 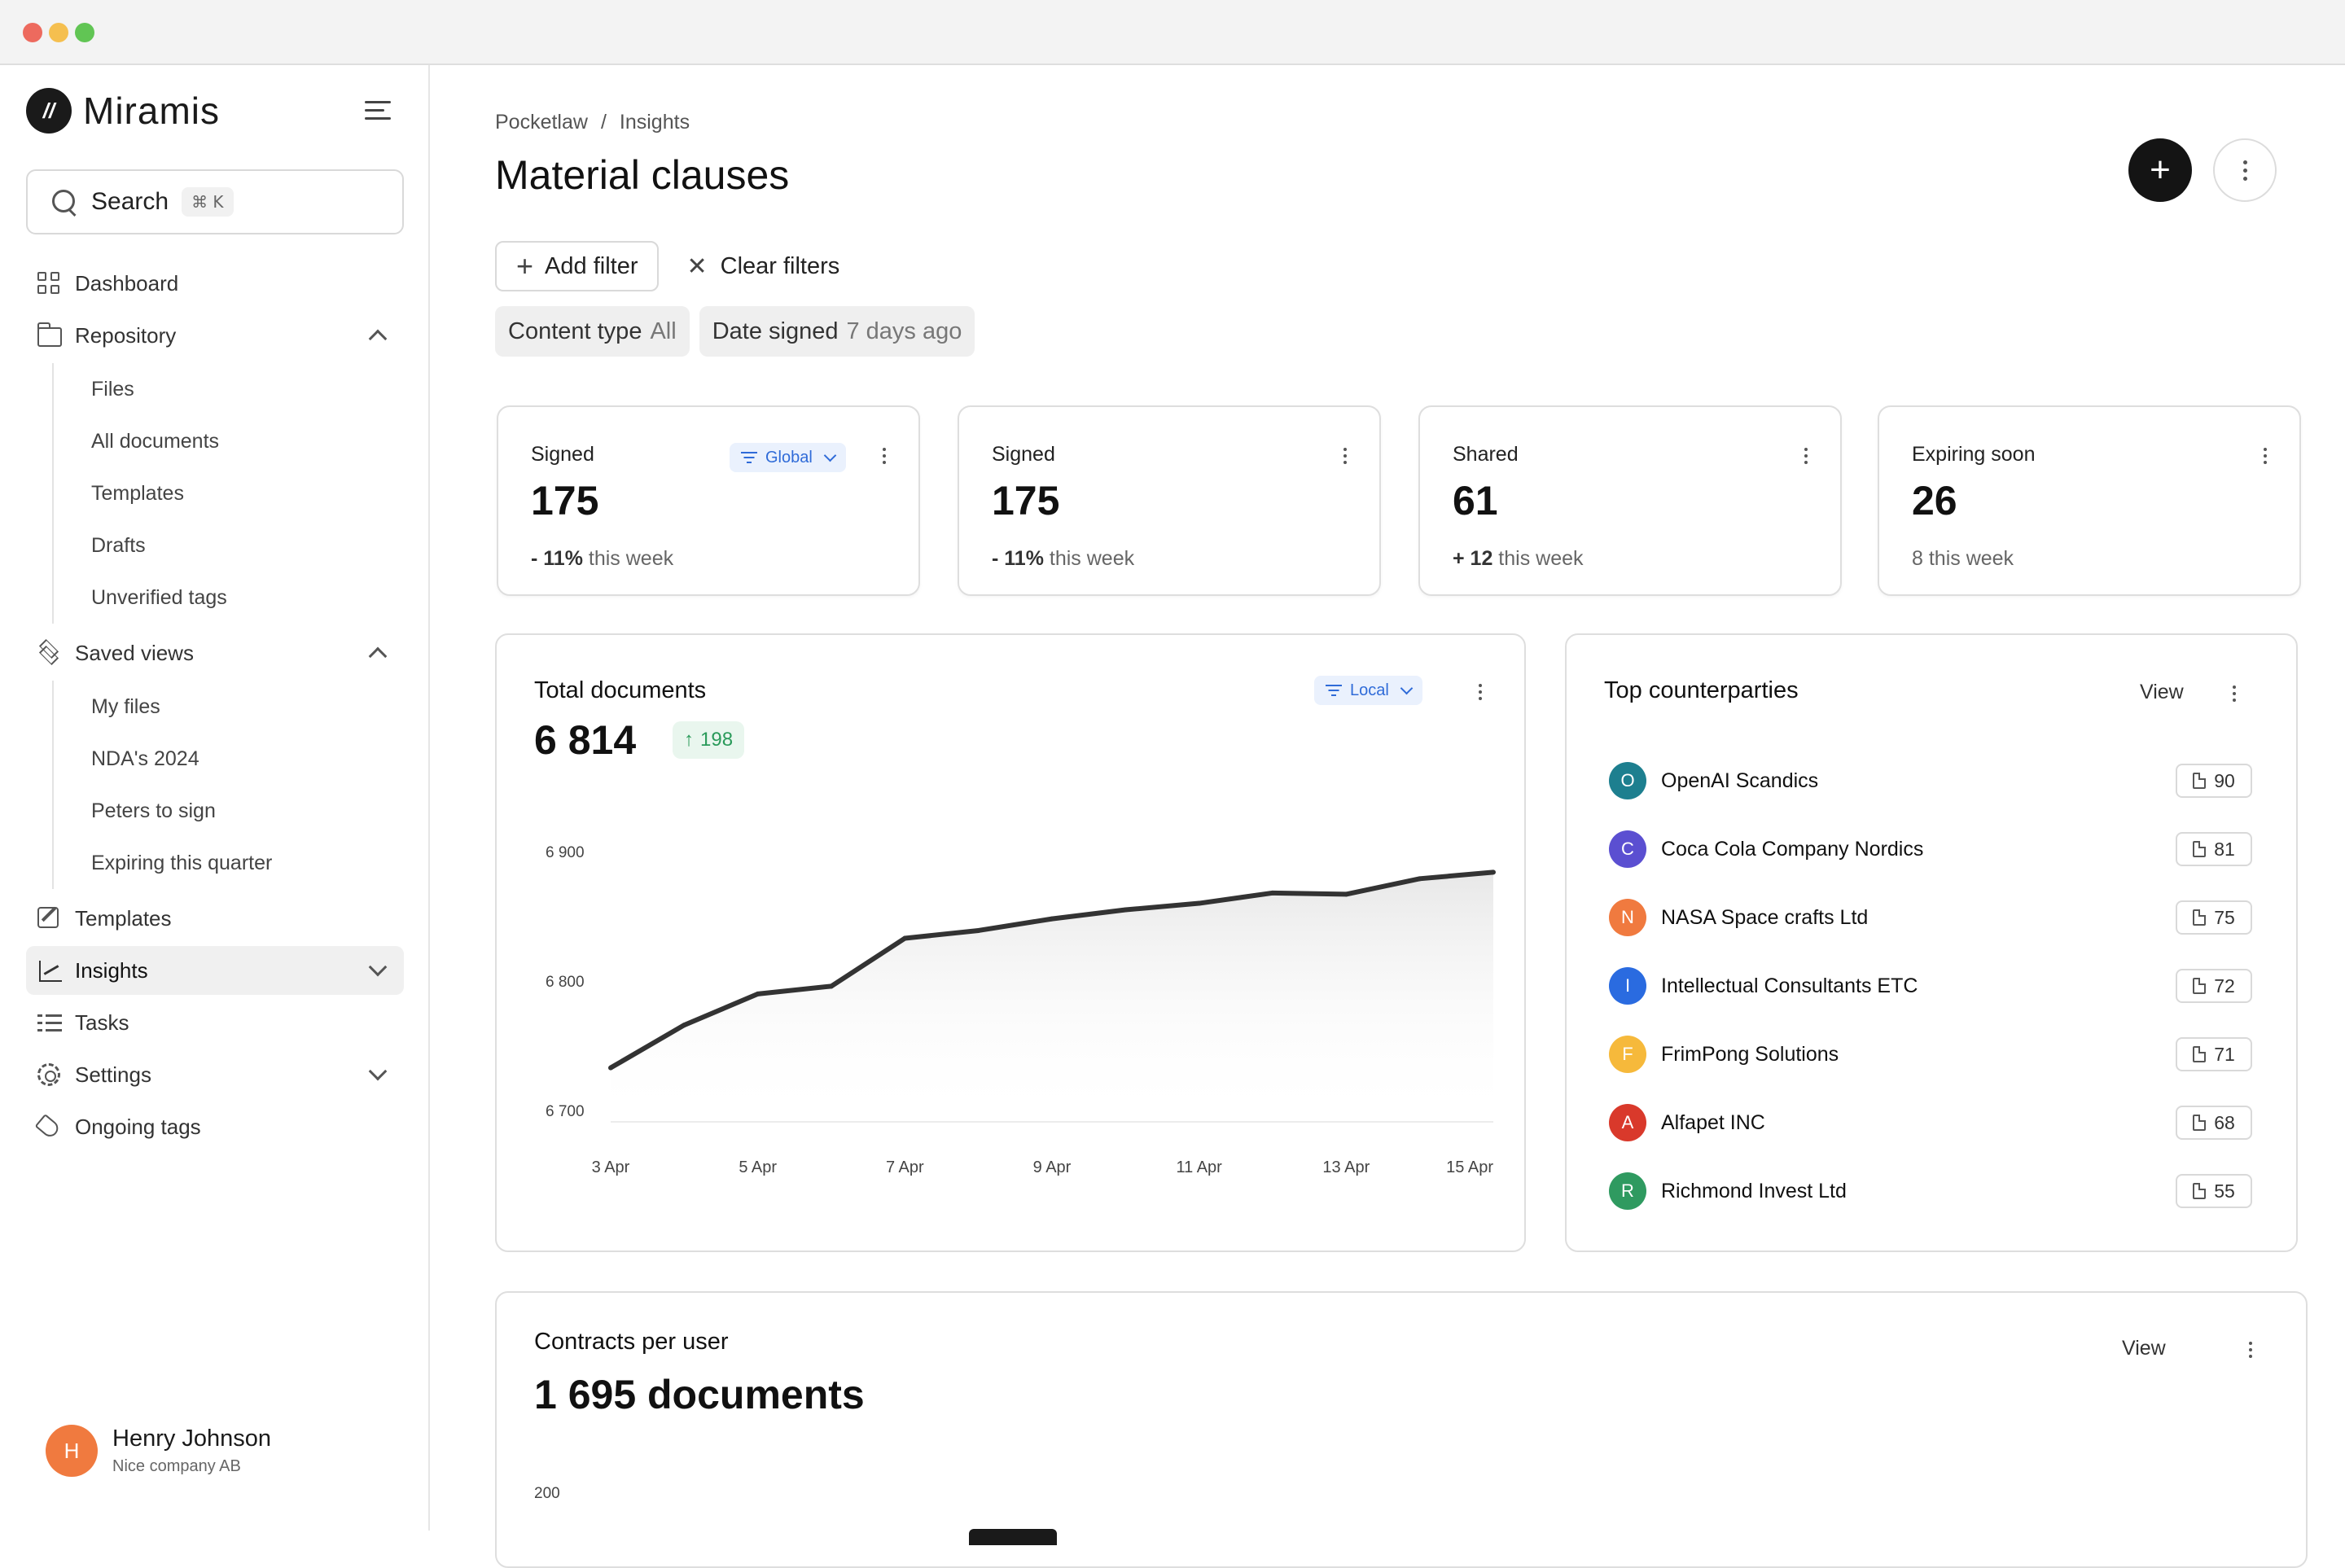 I want to click on stat-card-shared: Shared 61 + 12 this week, so click(x=1630, y=501).